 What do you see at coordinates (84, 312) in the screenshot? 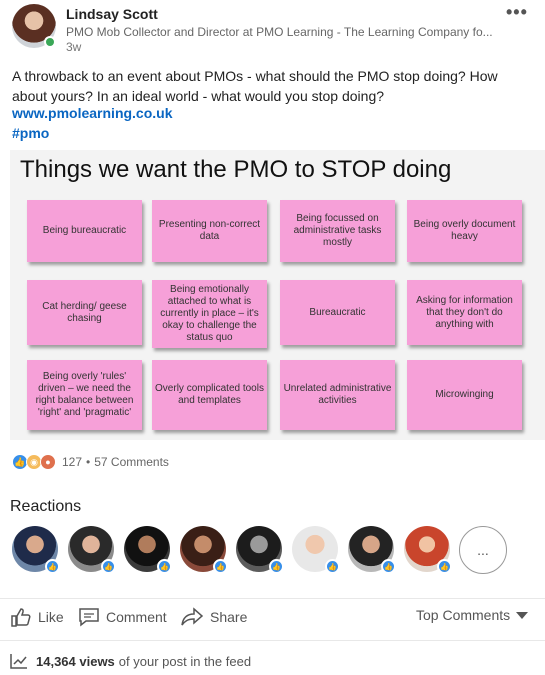
I see `sticky-note: Cat herding/ geese chasing` at bounding box center [84, 312].